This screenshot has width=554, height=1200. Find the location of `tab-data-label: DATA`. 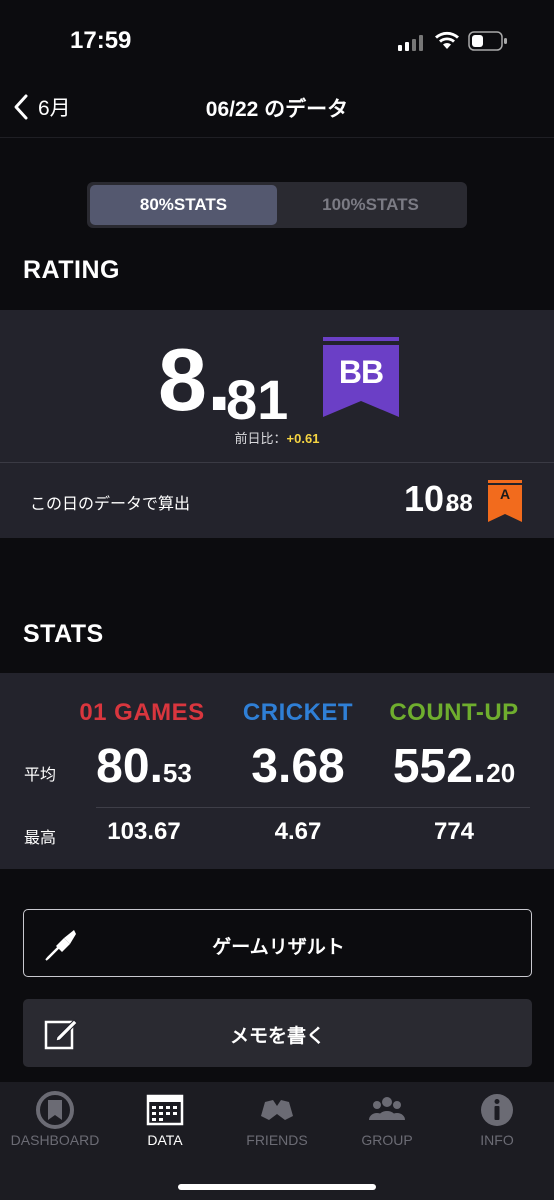

tab-data-label: DATA is located at coordinates (165, 1140).